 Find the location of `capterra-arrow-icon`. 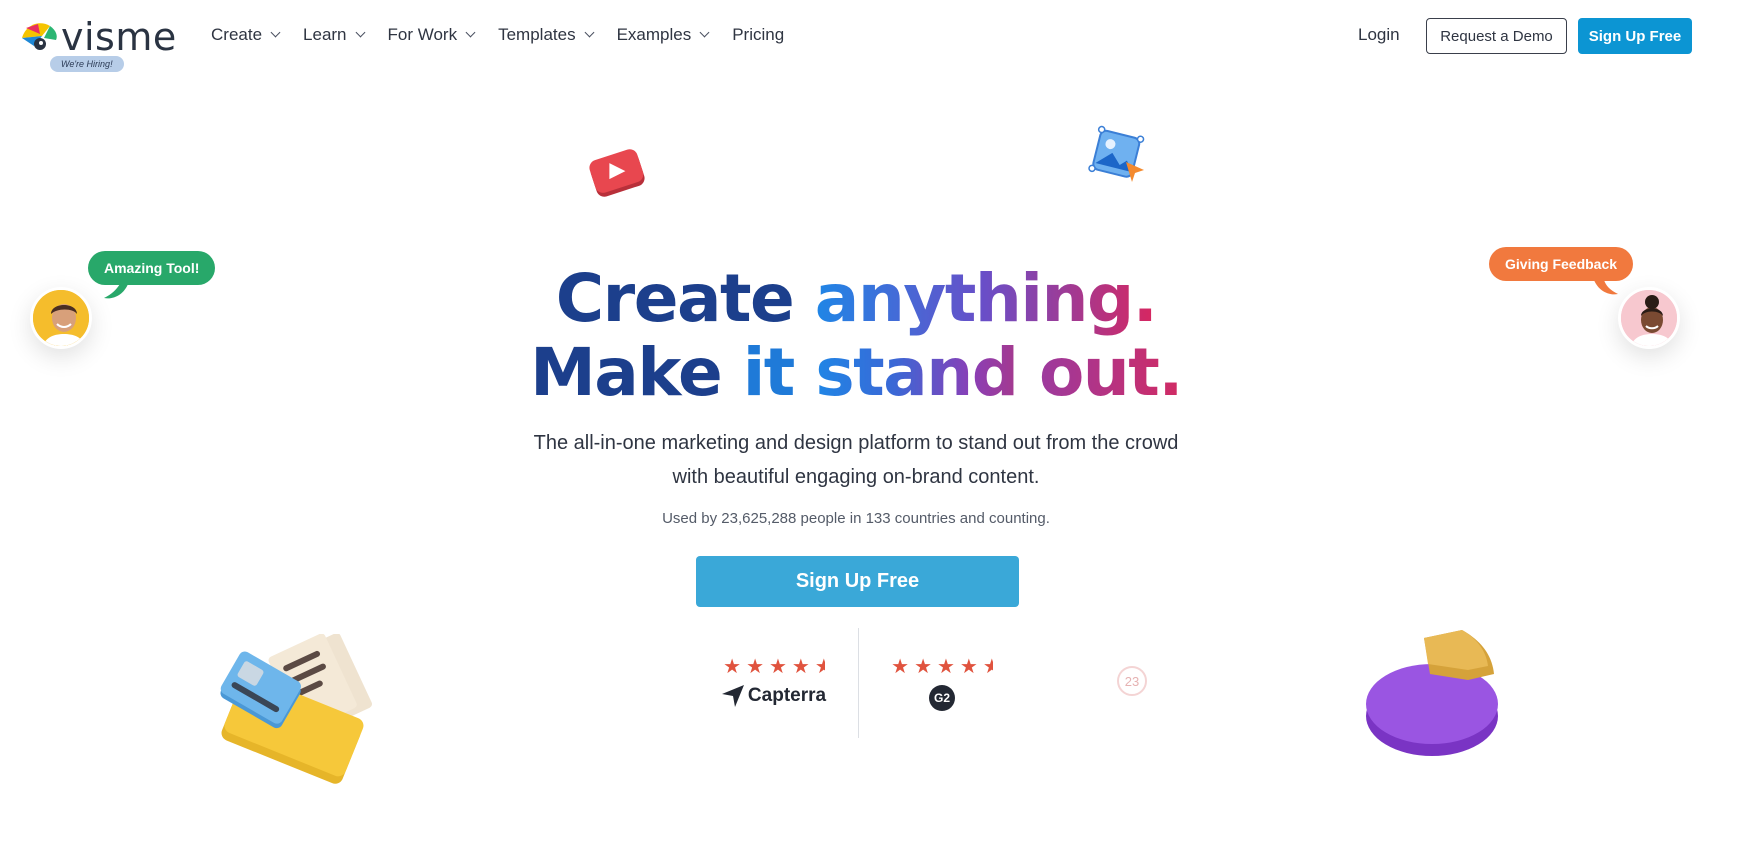

capterra-arrow-icon is located at coordinates (732, 696).